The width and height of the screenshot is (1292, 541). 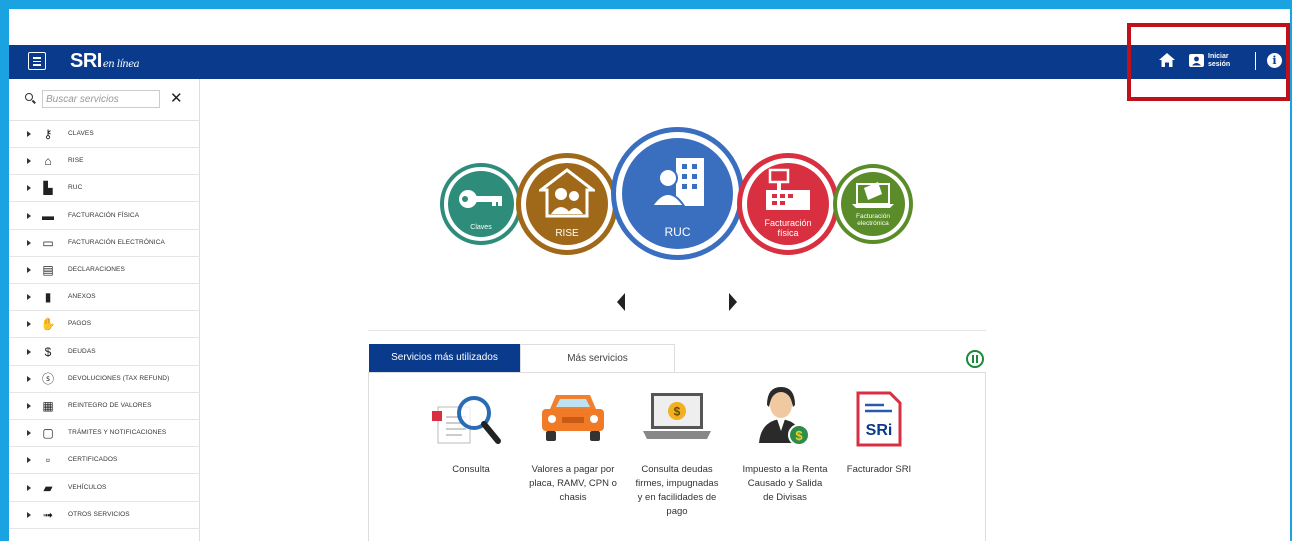 What do you see at coordinates (48, 297) in the screenshot?
I see `file-icon: ▮` at bounding box center [48, 297].